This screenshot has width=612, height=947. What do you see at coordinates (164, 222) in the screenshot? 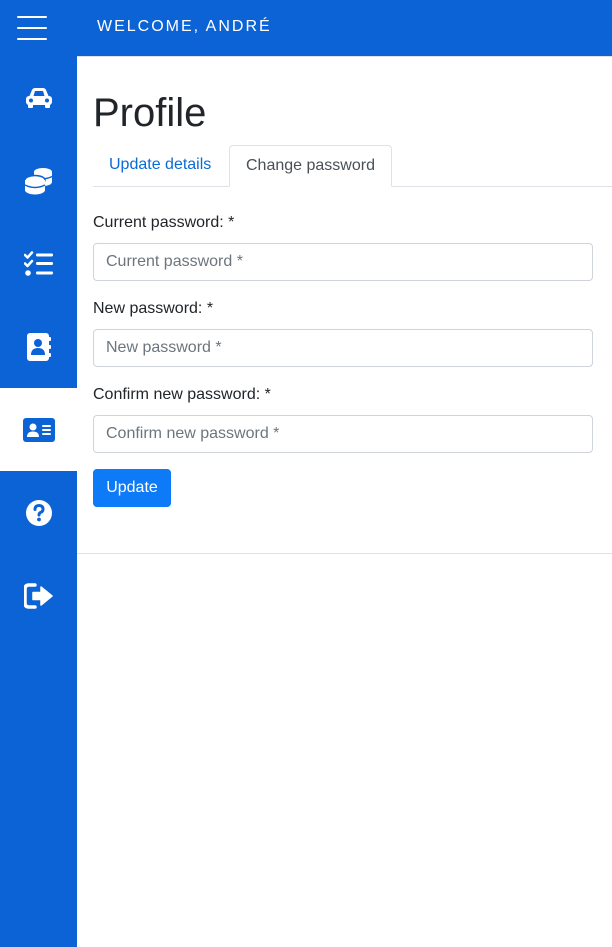
I see `current-password-label: Current password: *` at bounding box center [164, 222].